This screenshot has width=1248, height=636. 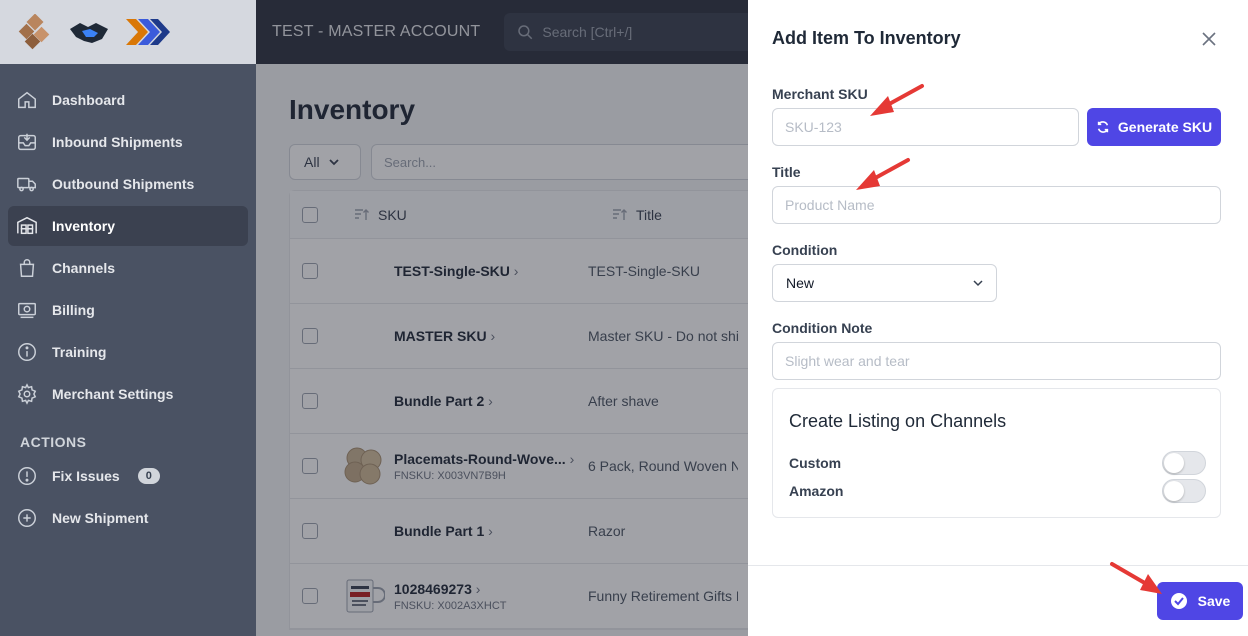 I want to click on merchant-sku-label: Merchant SKU, so click(x=820, y=94).